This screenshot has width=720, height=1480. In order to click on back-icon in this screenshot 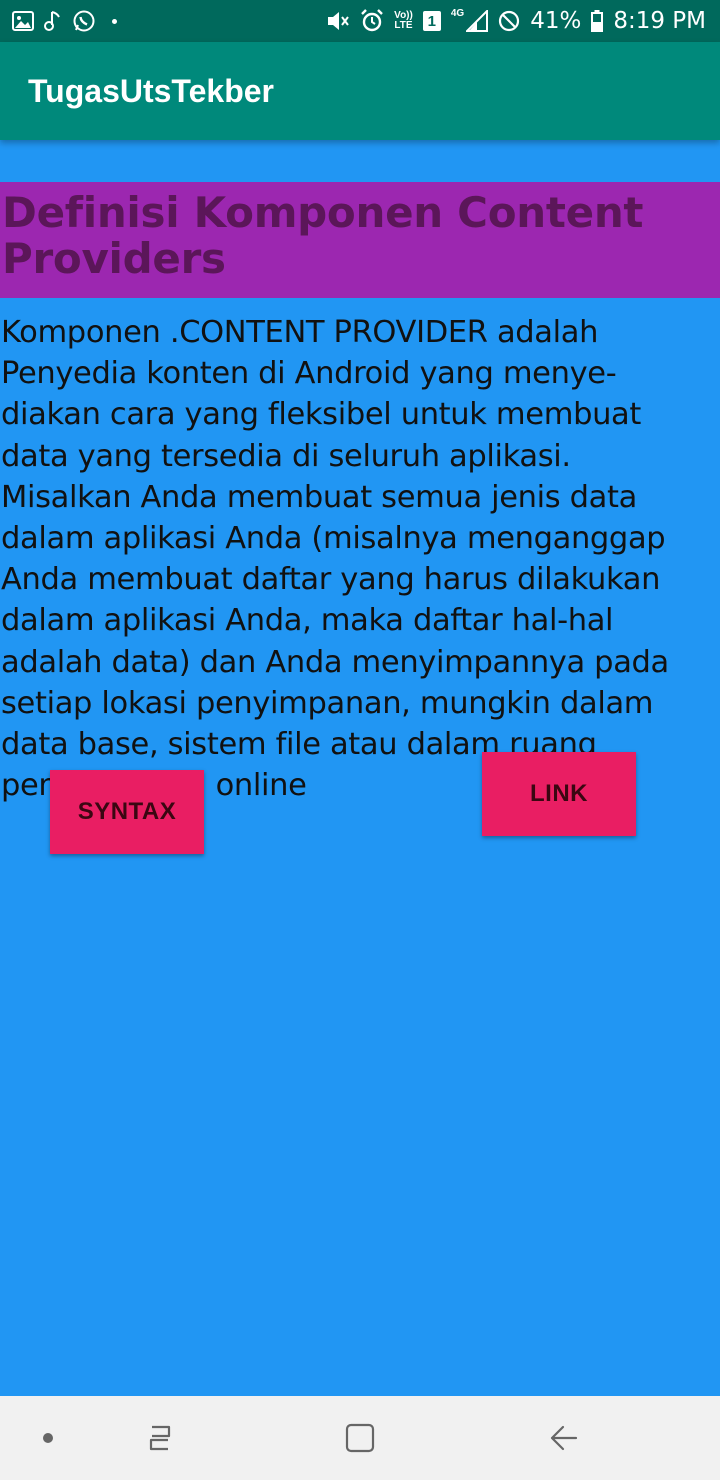, I will do `click(563, 1438)`.